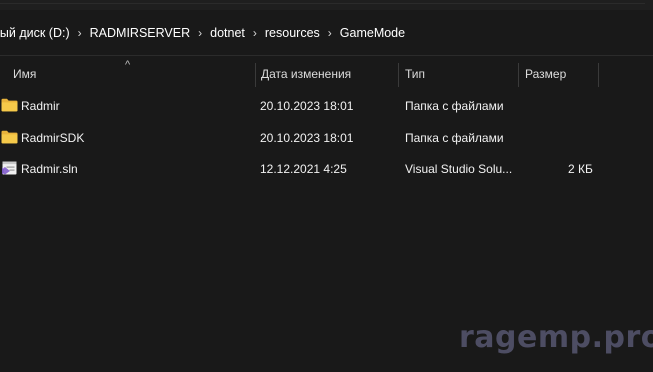  I want to click on column-header-row: ^ Имя Дата изменения Тип Размер, so click(326, 75).